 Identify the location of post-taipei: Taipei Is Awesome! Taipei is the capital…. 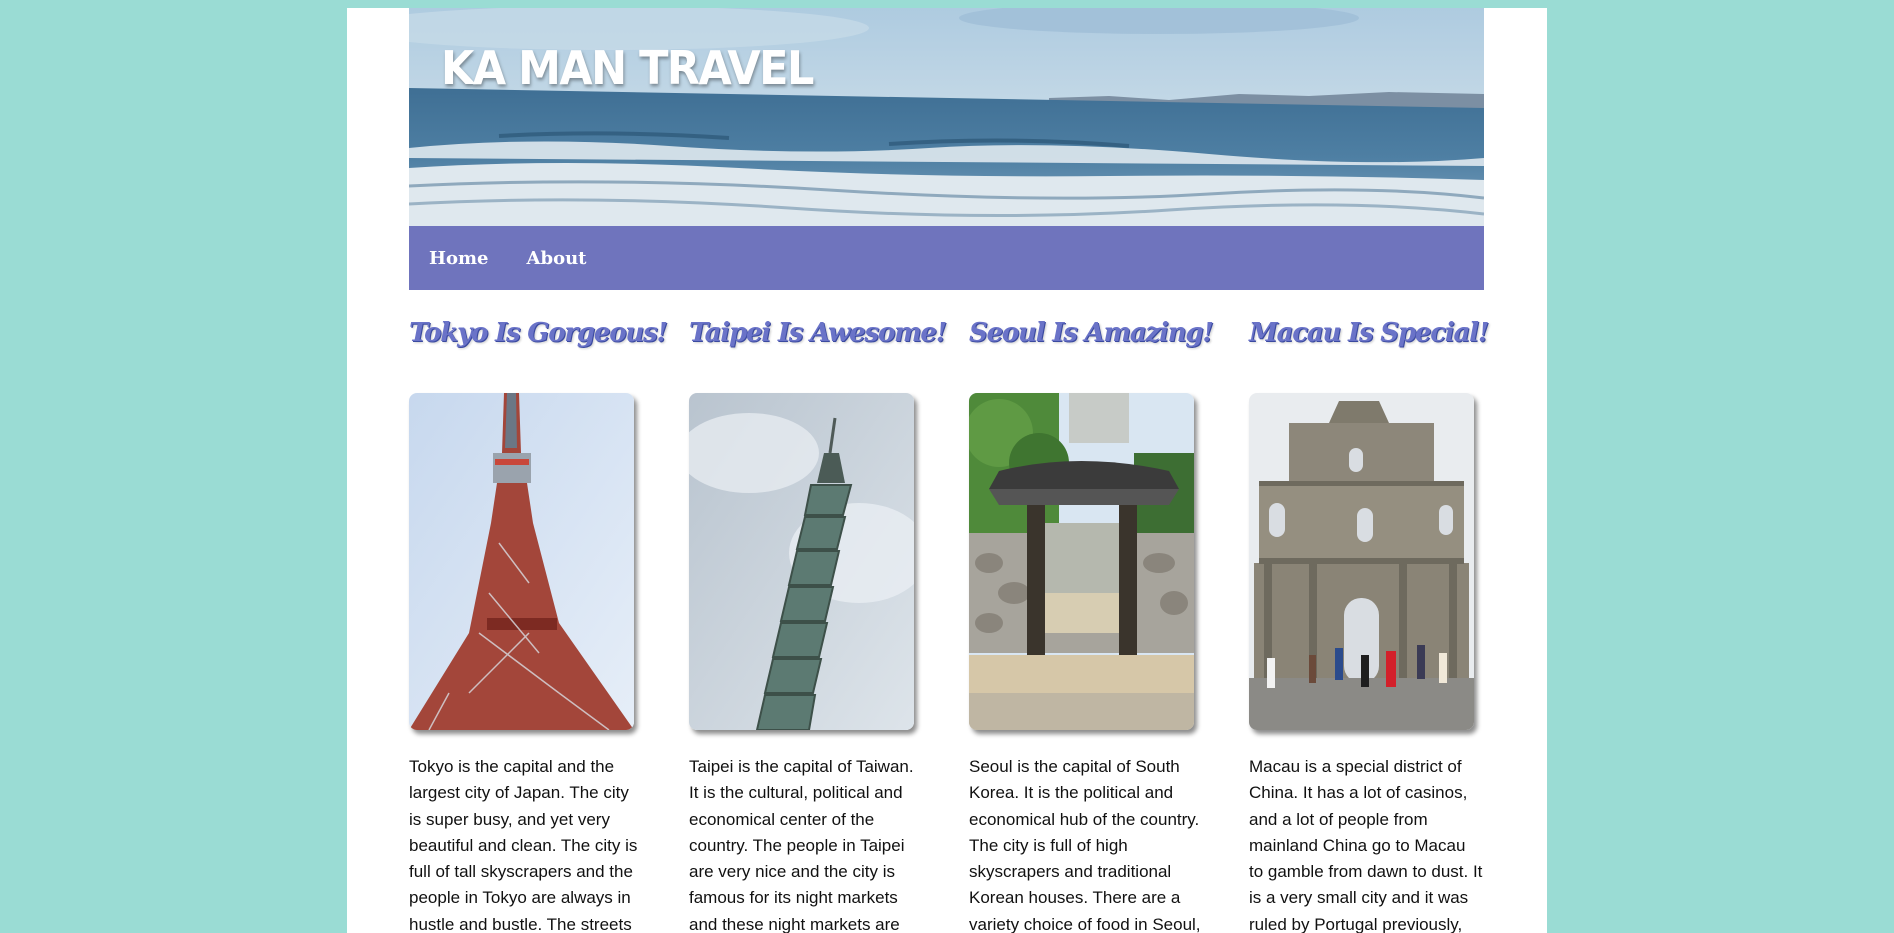
(818, 625).